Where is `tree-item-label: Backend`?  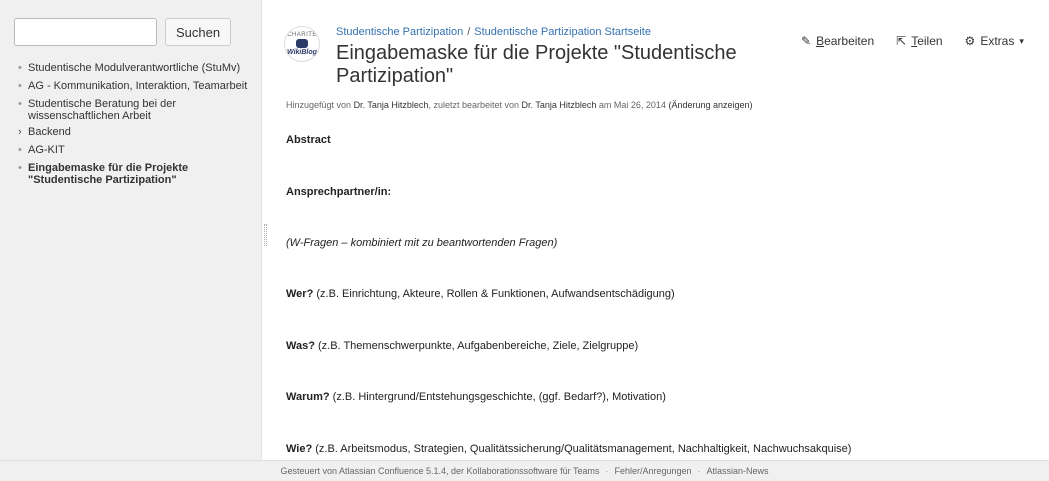
tree-item-label: Backend is located at coordinates (139, 132).